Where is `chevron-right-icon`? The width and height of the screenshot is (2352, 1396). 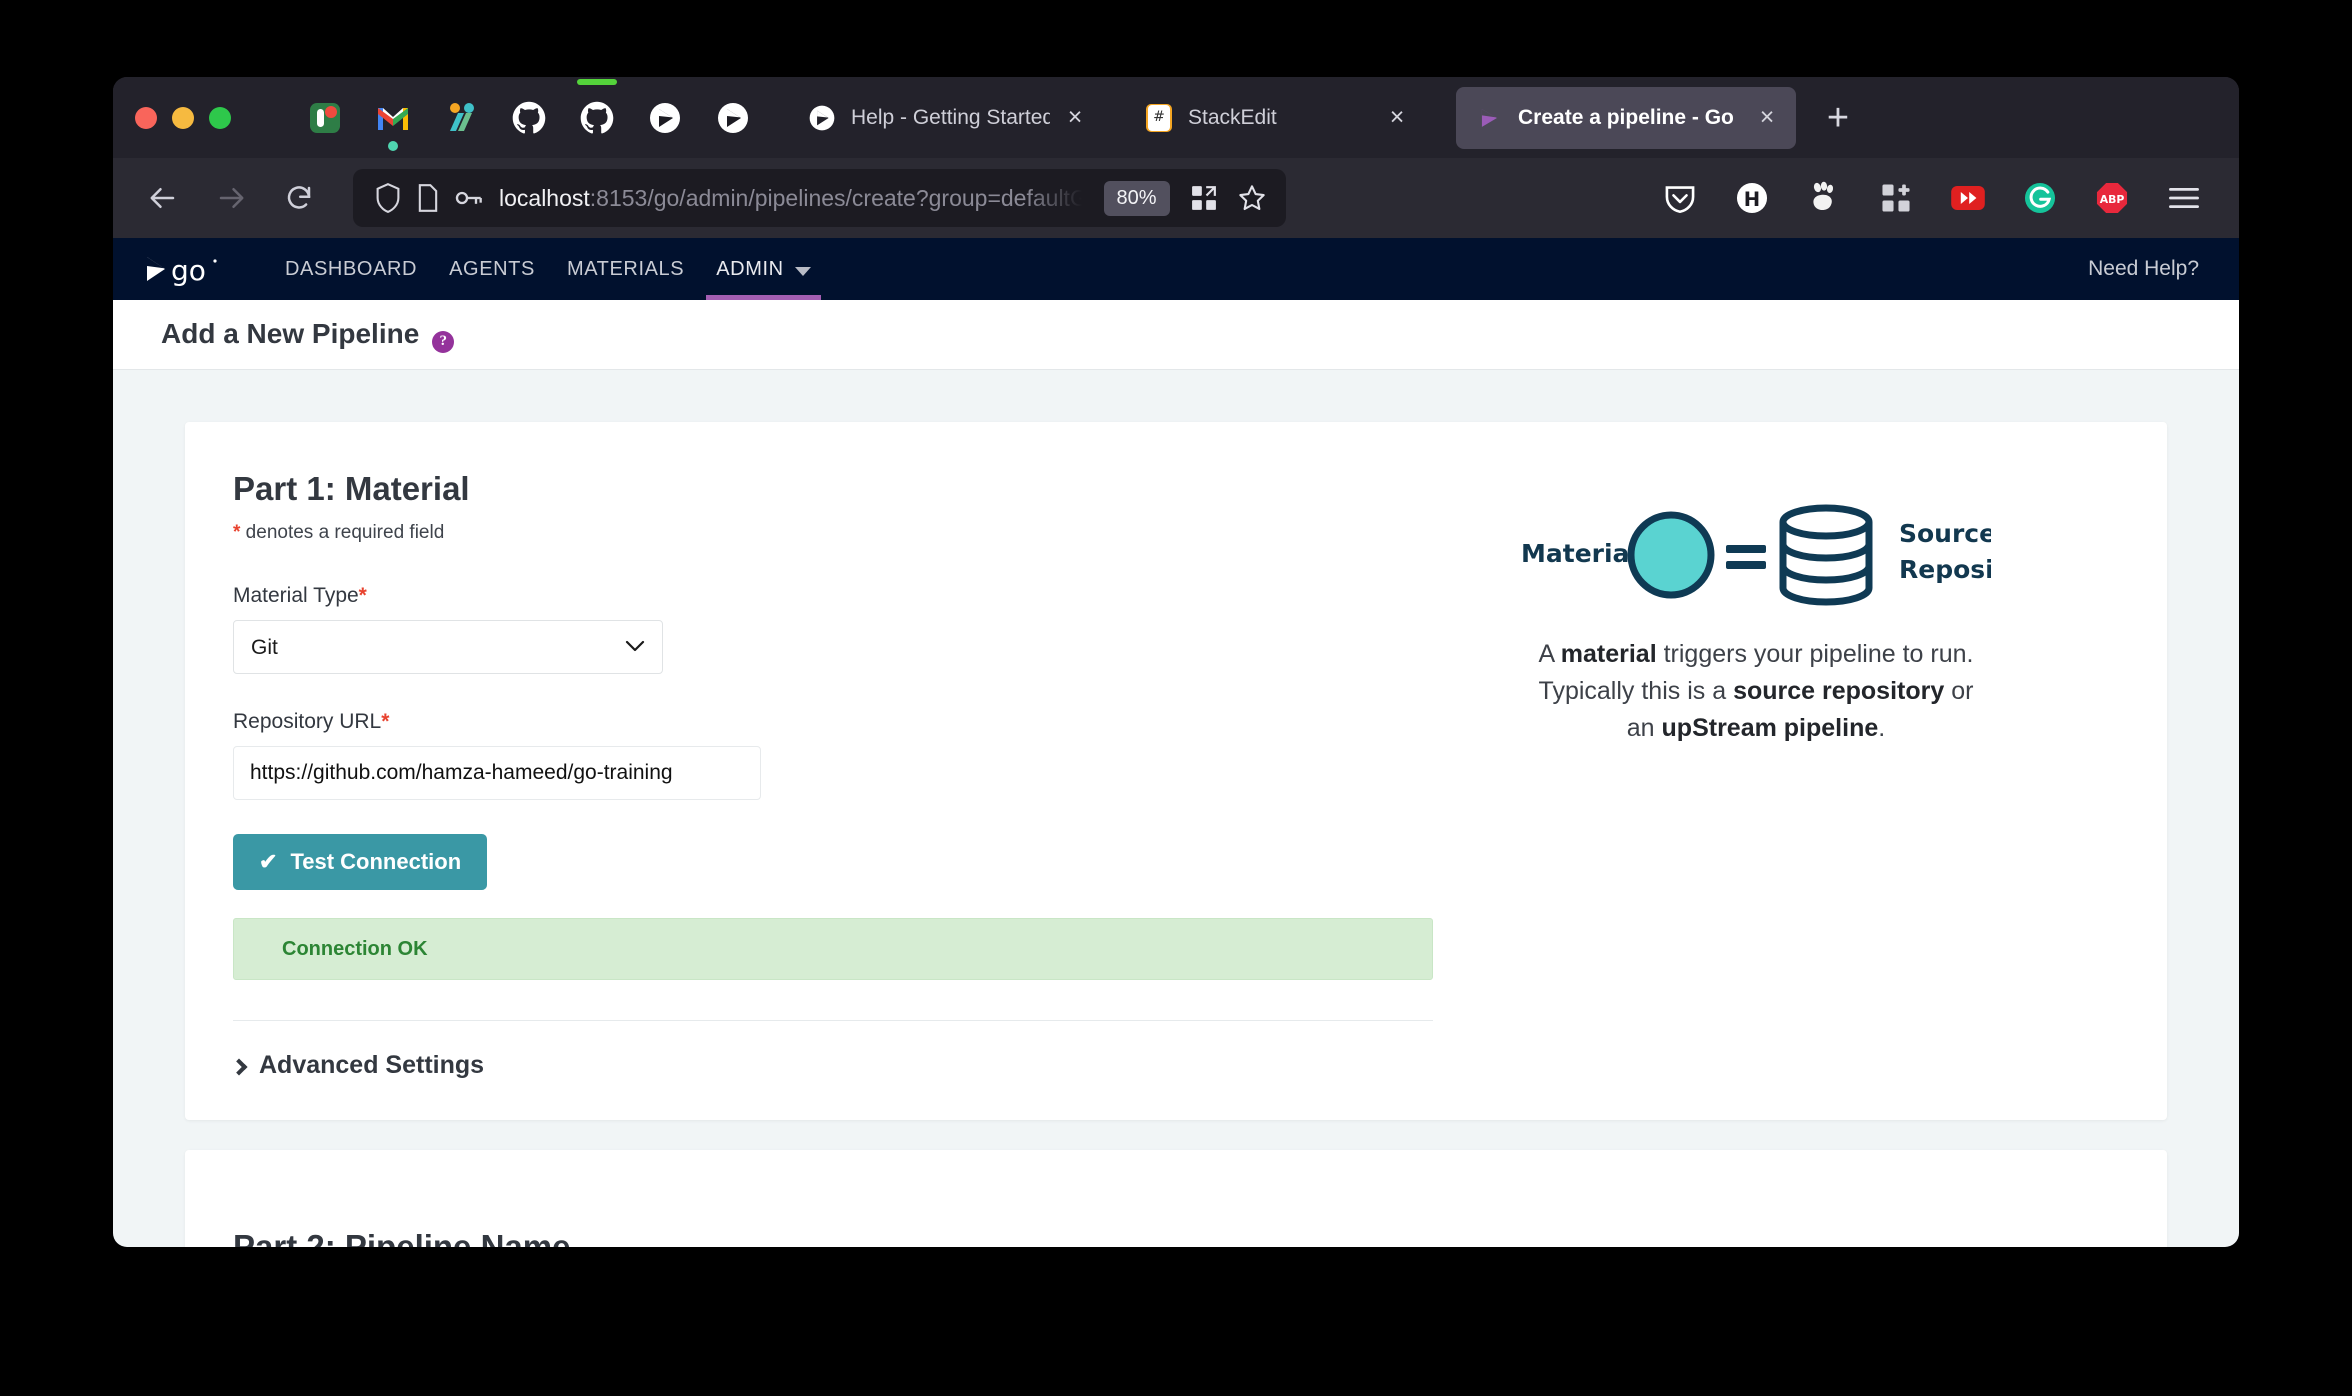
chevron-right-icon is located at coordinates (239, 1066).